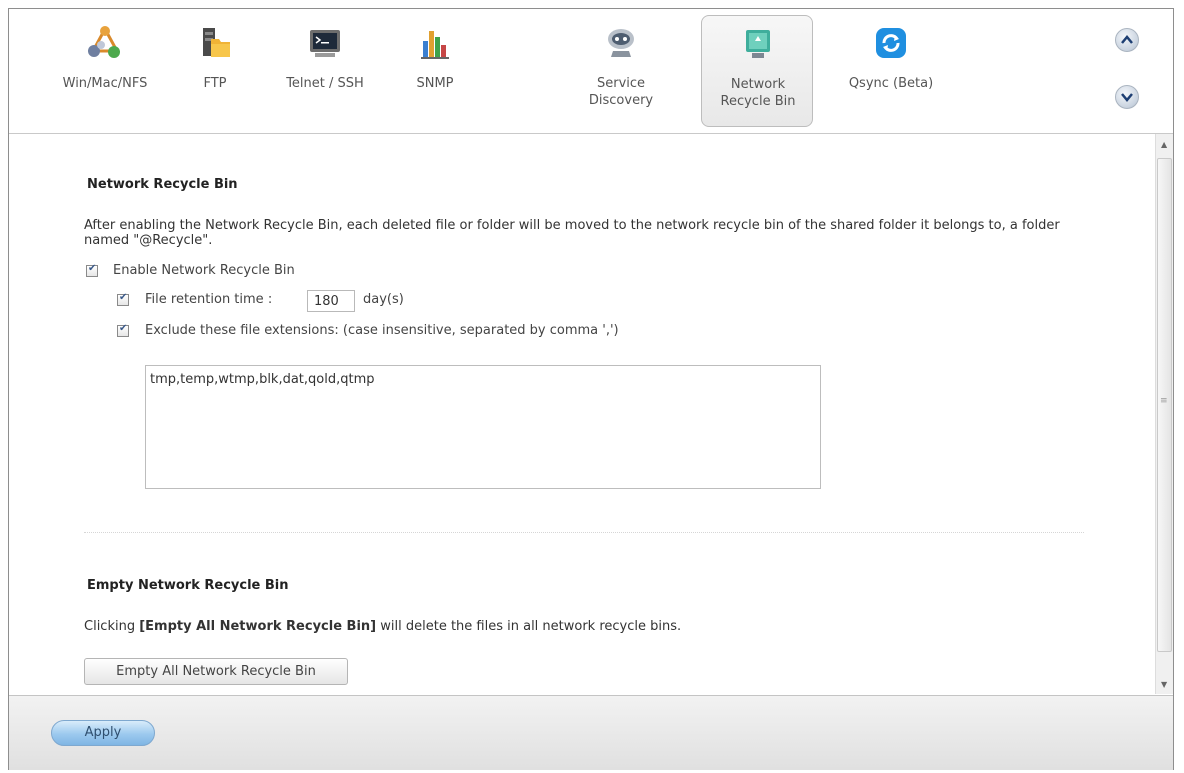 This screenshot has width=1184, height=773. I want to click on file-retention-label: File retention time :, so click(209, 299).